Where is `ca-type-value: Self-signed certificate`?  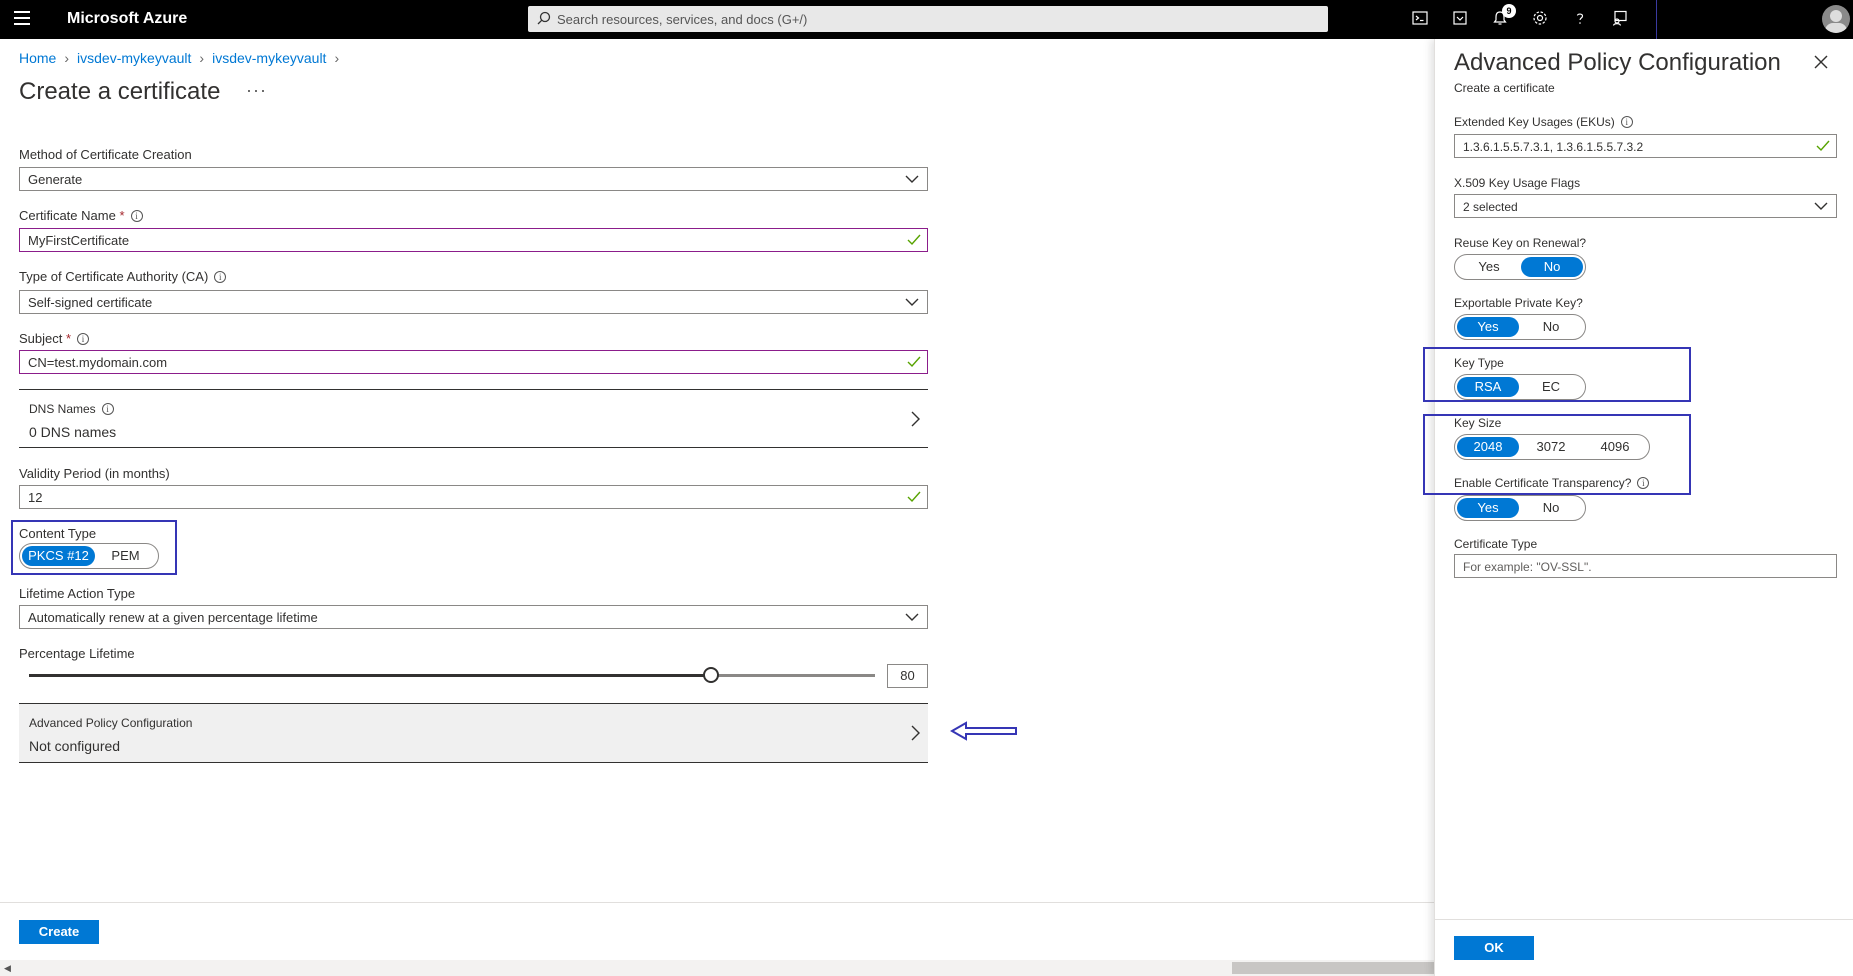
ca-type-value: Self-signed certificate is located at coordinates (90, 302).